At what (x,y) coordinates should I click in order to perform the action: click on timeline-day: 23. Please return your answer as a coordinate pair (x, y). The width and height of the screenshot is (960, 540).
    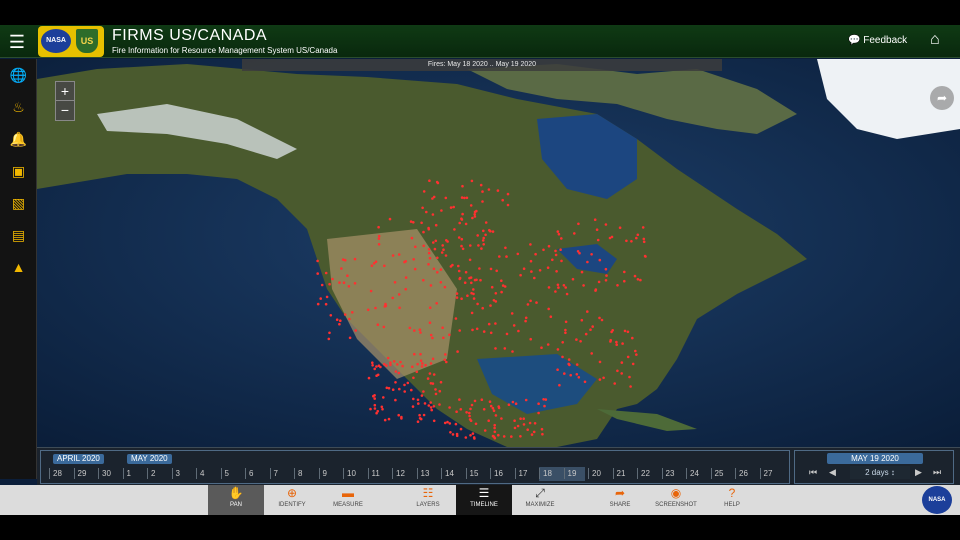
    Looking at the image, I should click on (670, 473).